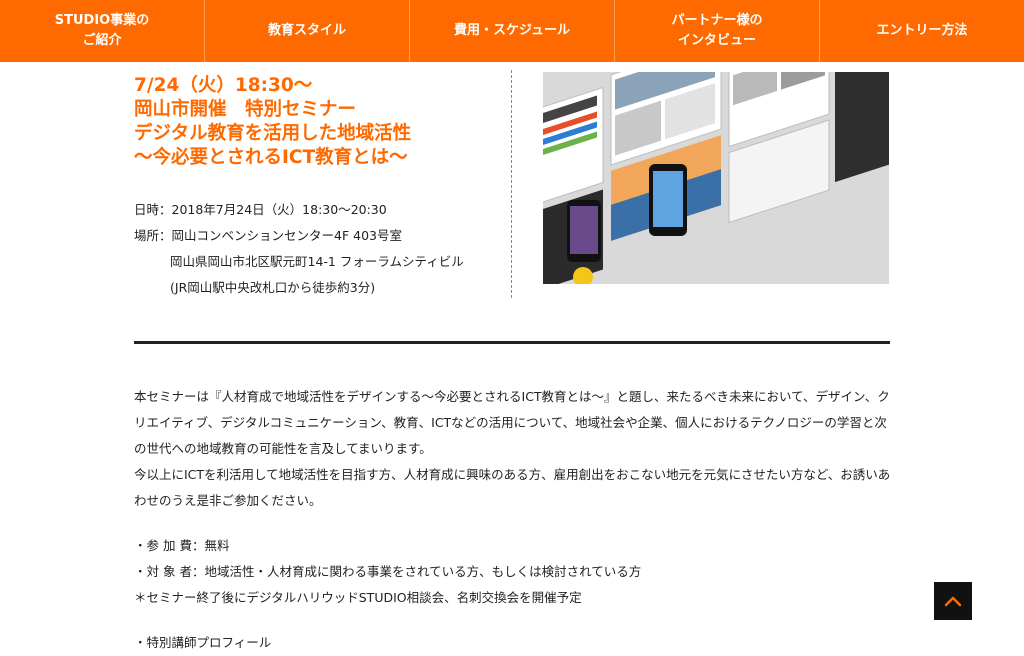 The height and width of the screenshot is (656, 1024). What do you see at coordinates (512, 342) in the screenshot?
I see `section-divider` at bounding box center [512, 342].